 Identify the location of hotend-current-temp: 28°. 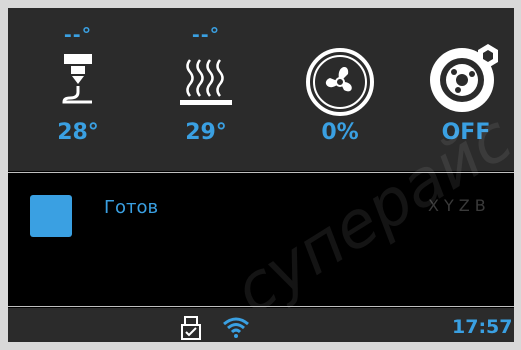
(78, 132).